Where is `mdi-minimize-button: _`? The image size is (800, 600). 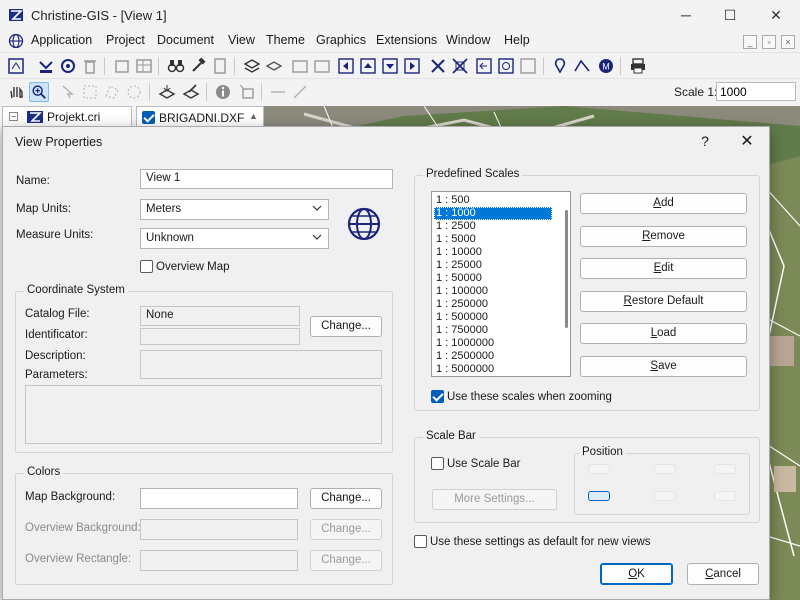 mdi-minimize-button: _ is located at coordinates (750, 42).